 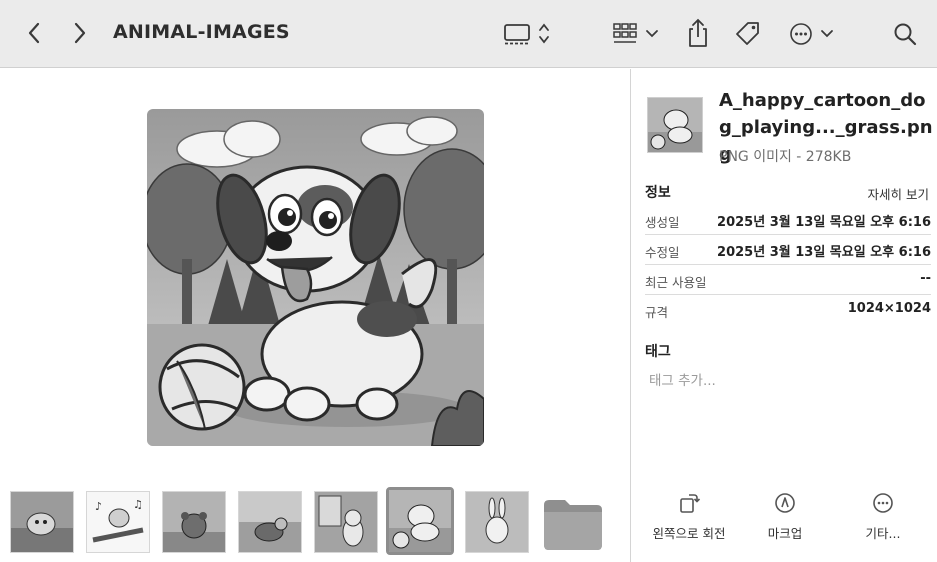 What do you see at coordinates (658, 352) in the screenshot?
I see `tags-heading: 태그` at bounding box center [658, 352].